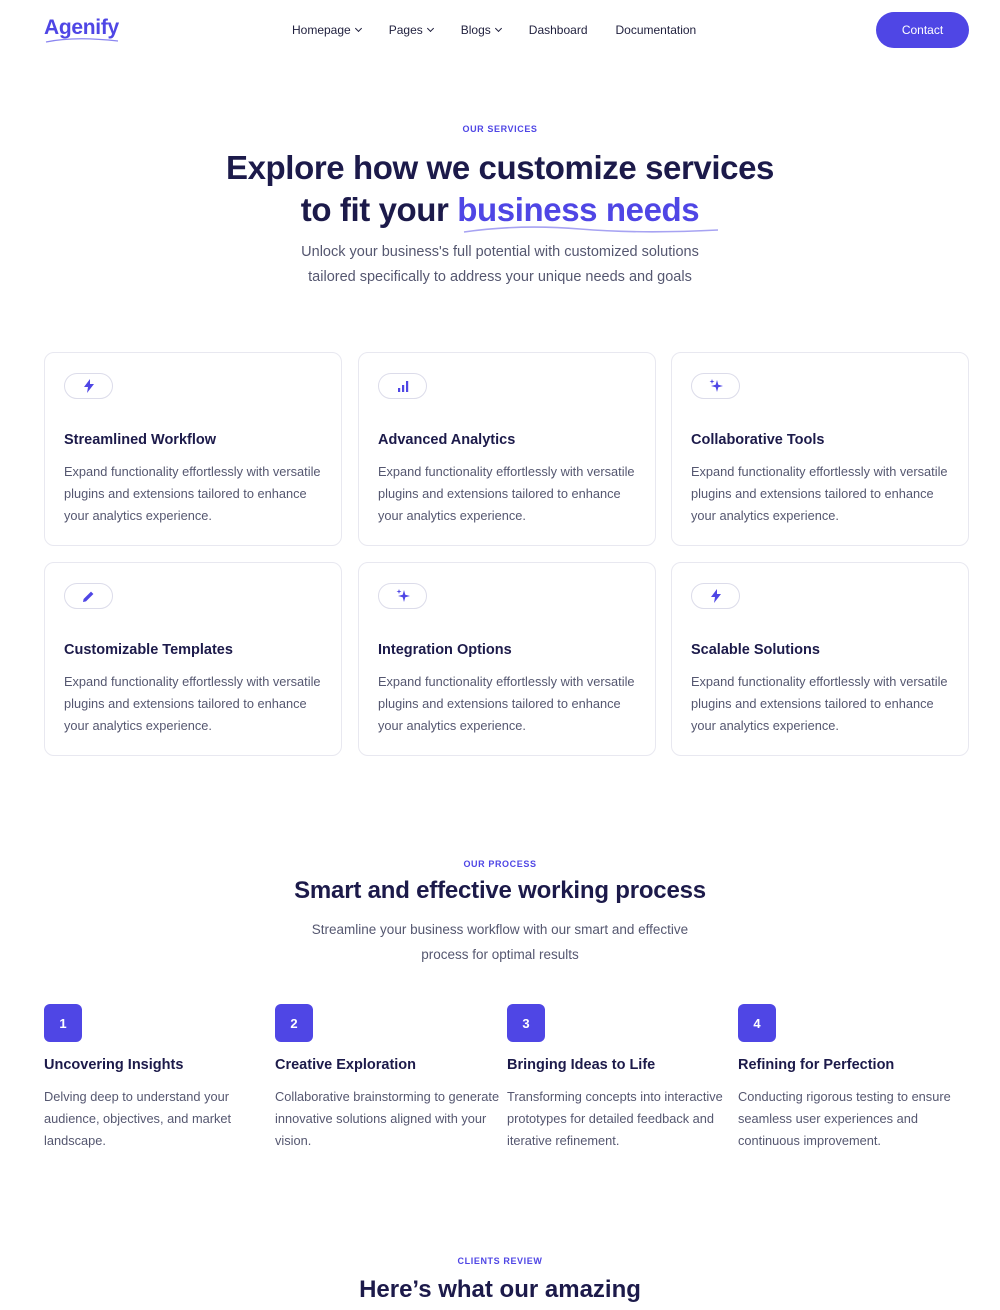 The image size is (1000, 1310). Describe the element at coordinates (591, 229) in the screenshot. I see `title-underline-decoration` at that location.